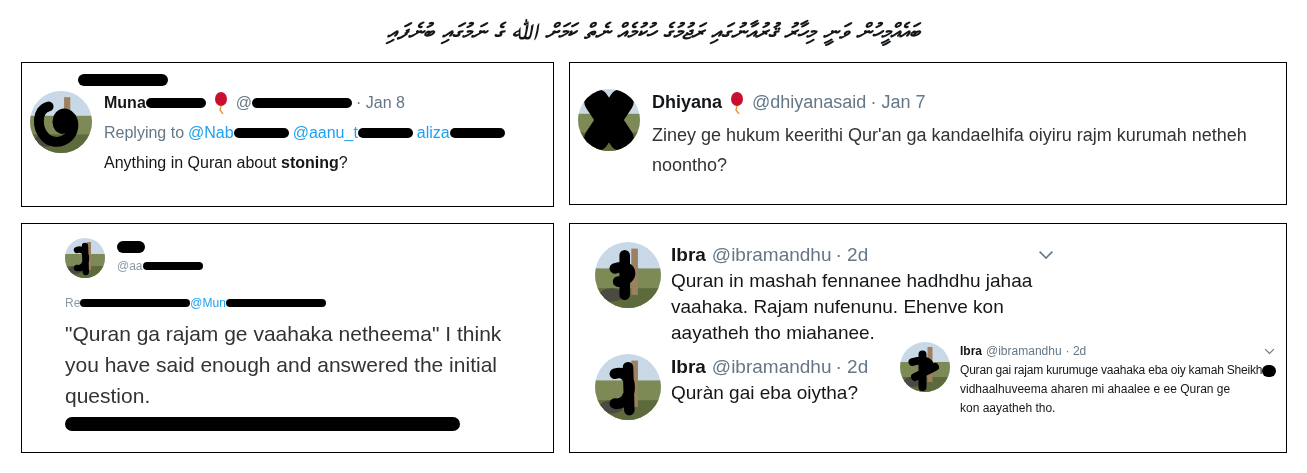  What do you see at coordinates (653, 32) in the screenshot?
I see `page-title: ބައެއްމީހުން ވަނީ މިހާރު ޤުރުއާނުގައި ރަޖުމުގެ ހުކުމެއް ނެތް ކަމަށް ﷲ ގެ ނަމުގައި ބުނެފައި` at bounding box center [653, 32].